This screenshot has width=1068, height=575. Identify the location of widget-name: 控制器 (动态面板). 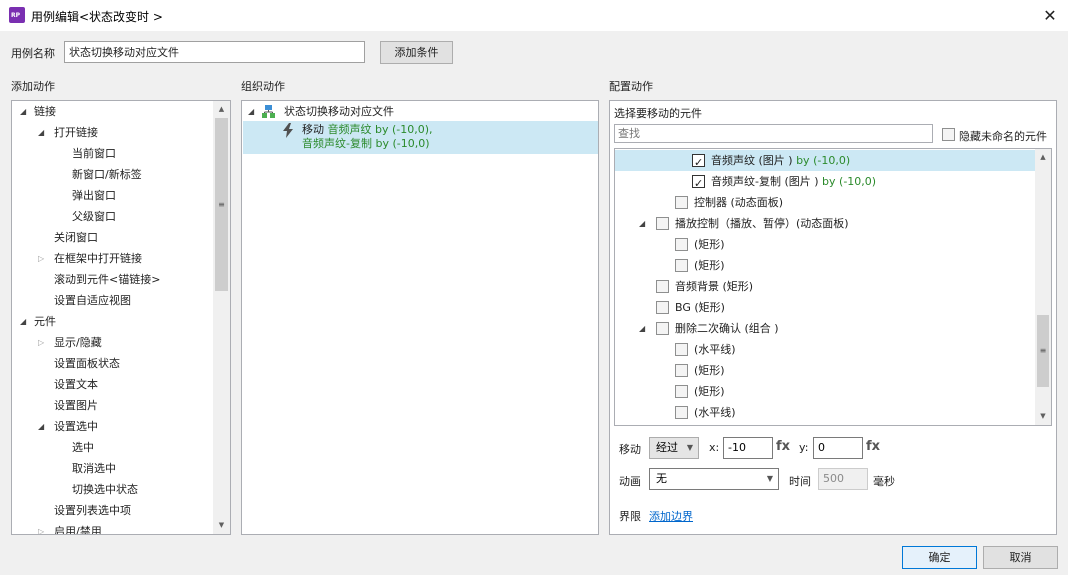
(739, 202).